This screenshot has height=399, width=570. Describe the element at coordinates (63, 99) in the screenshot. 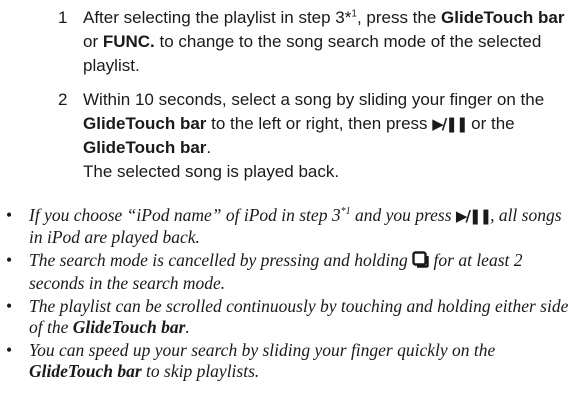

I see `step-2-number: 2` at that location.